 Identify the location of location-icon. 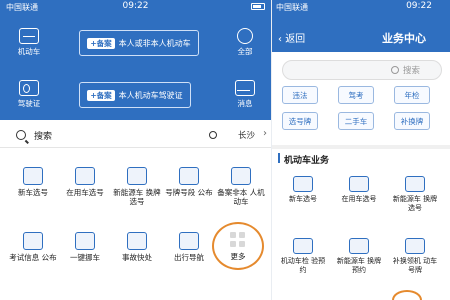
(213, 135).